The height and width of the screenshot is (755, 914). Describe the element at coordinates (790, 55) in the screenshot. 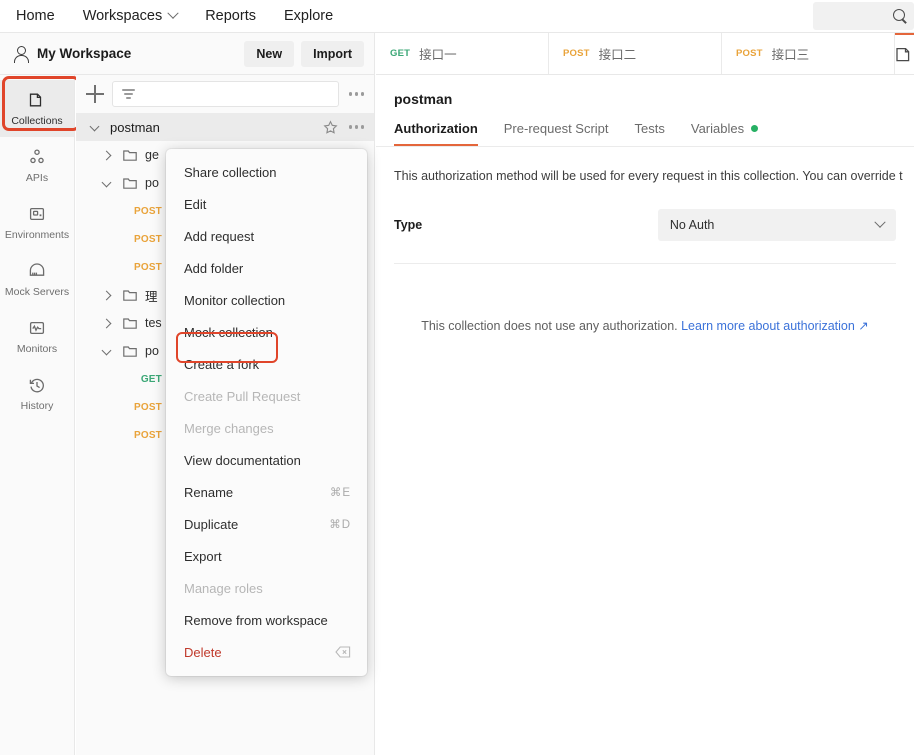

I see `tab-name-label: 接口三` at that location.